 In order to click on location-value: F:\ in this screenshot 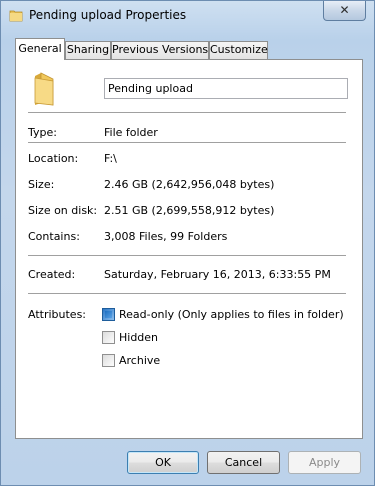, I will do `click(110, 158)`.